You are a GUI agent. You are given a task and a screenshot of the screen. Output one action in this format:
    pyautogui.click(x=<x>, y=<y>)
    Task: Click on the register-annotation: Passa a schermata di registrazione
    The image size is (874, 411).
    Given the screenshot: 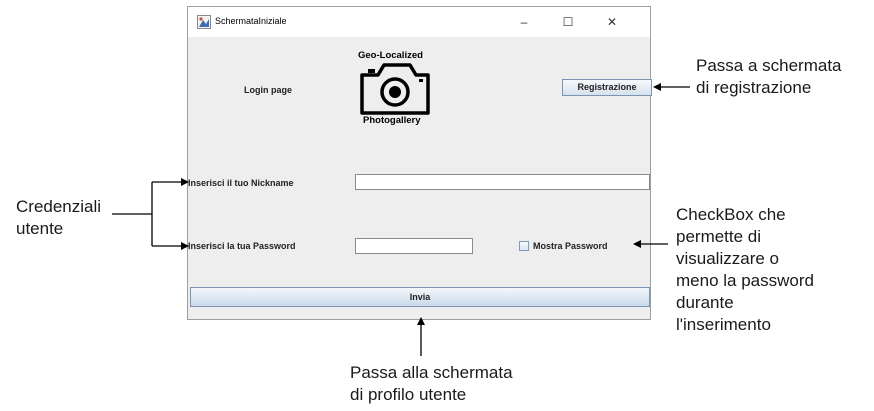 What is the action you would take?
    pyautogui.click(x=769, y=77)
    